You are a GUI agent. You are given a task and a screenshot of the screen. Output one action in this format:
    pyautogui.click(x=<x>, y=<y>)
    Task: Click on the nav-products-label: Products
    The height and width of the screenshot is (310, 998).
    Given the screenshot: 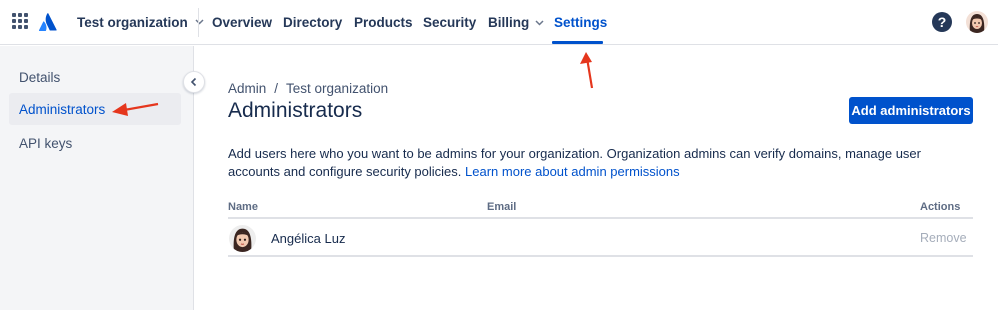 What is the action you would take?
    pyautogui.click(x=383, y=22)
    